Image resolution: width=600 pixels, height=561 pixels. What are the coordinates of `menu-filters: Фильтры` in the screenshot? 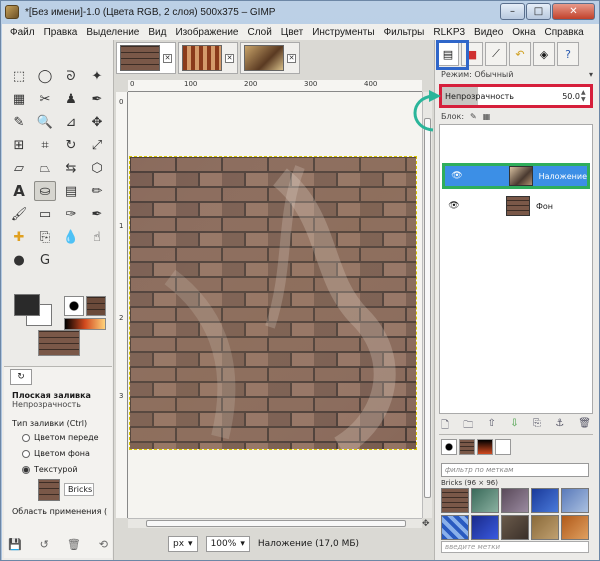 It's located at (404, 32).